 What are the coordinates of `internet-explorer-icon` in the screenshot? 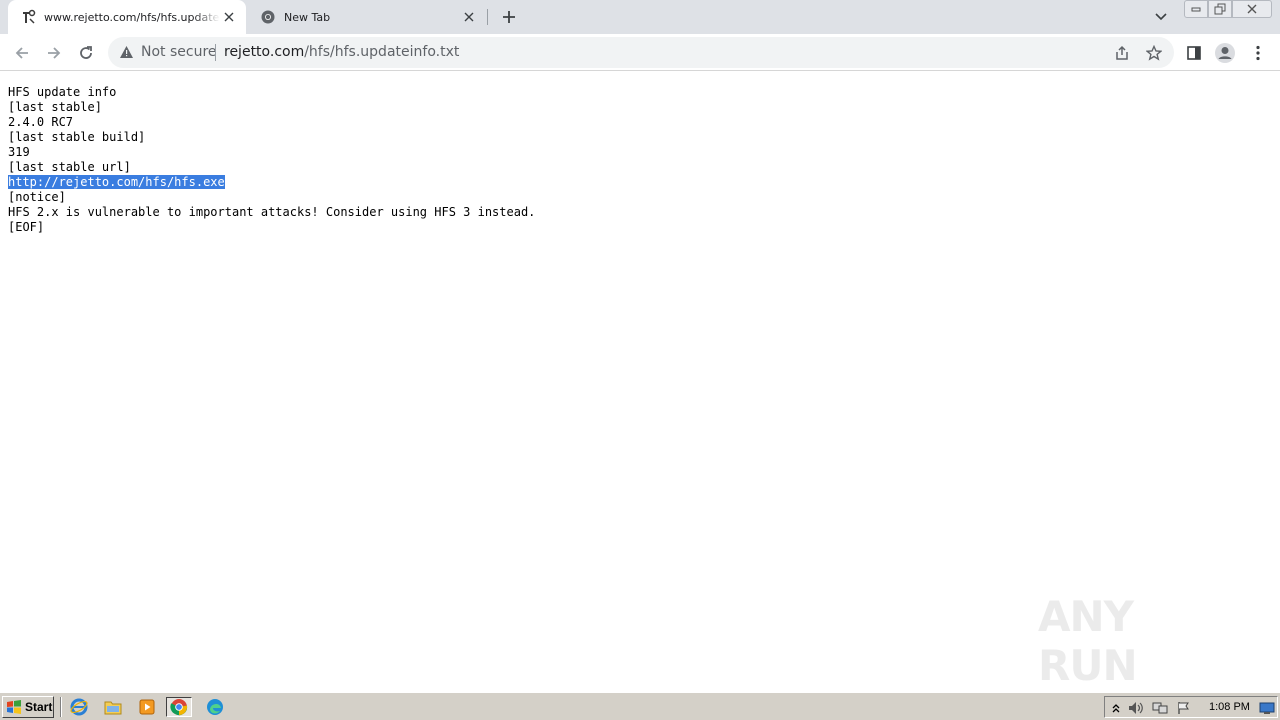 It's located at (79, 707).